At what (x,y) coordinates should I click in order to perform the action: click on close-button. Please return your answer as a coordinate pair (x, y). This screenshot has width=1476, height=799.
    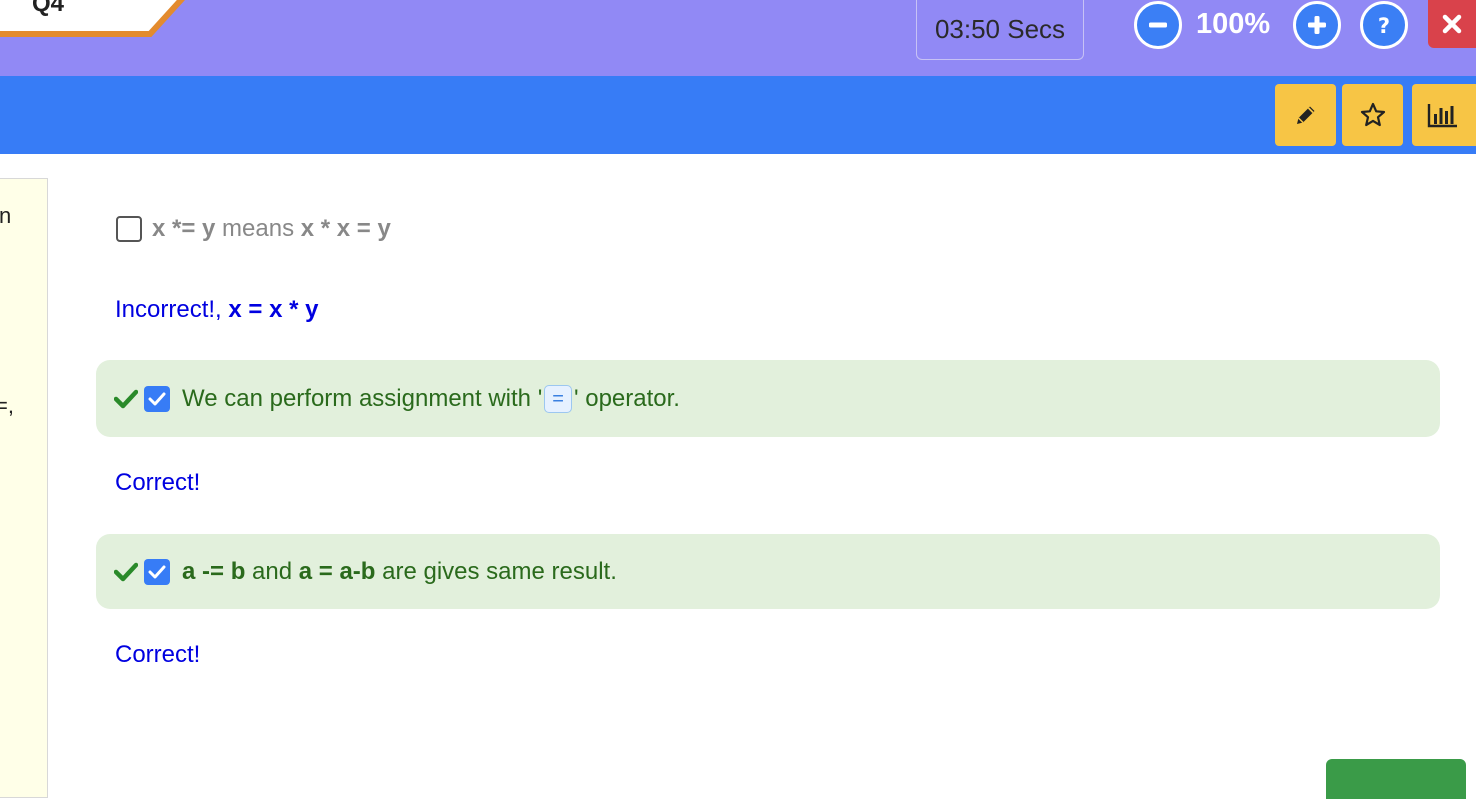
    Looking at the image, I should click on (1452, 24).